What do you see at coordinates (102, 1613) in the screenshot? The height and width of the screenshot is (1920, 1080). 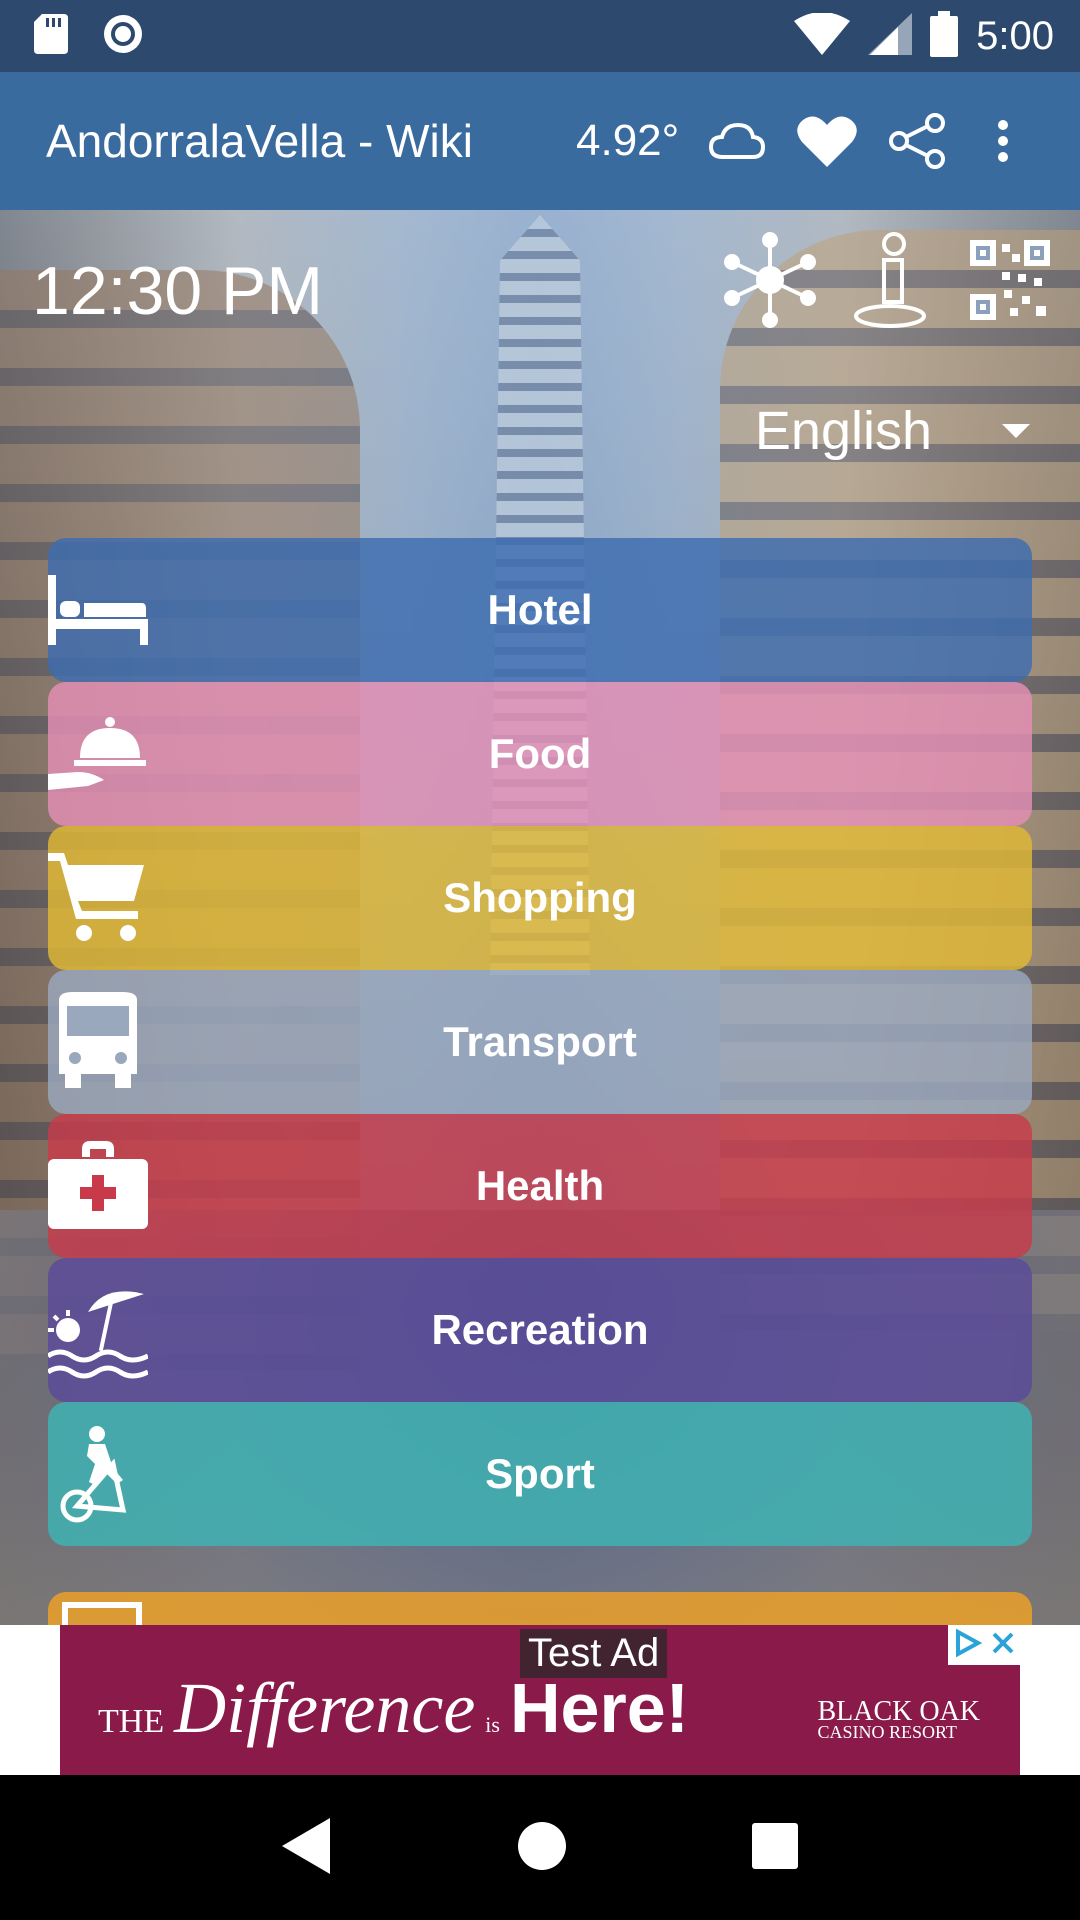 I see `monitor-icon` at bounding box center [102, 1613].